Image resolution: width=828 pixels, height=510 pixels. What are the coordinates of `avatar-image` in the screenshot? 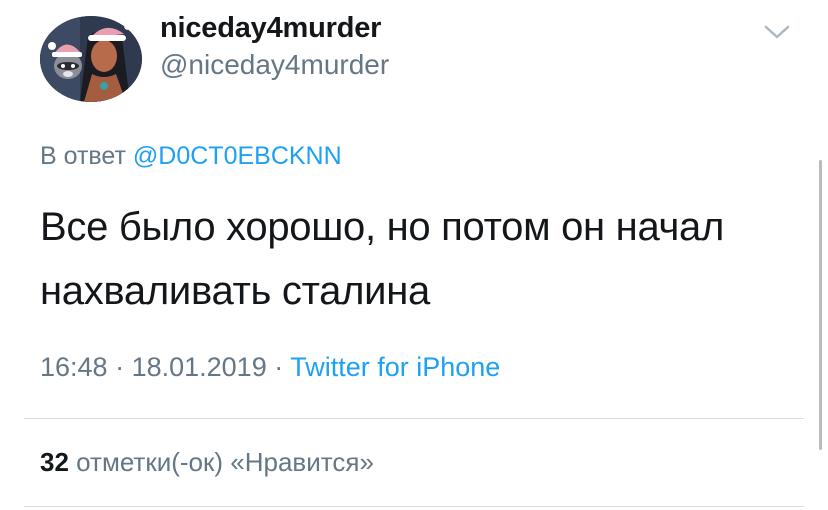 It's located at (91, 59).